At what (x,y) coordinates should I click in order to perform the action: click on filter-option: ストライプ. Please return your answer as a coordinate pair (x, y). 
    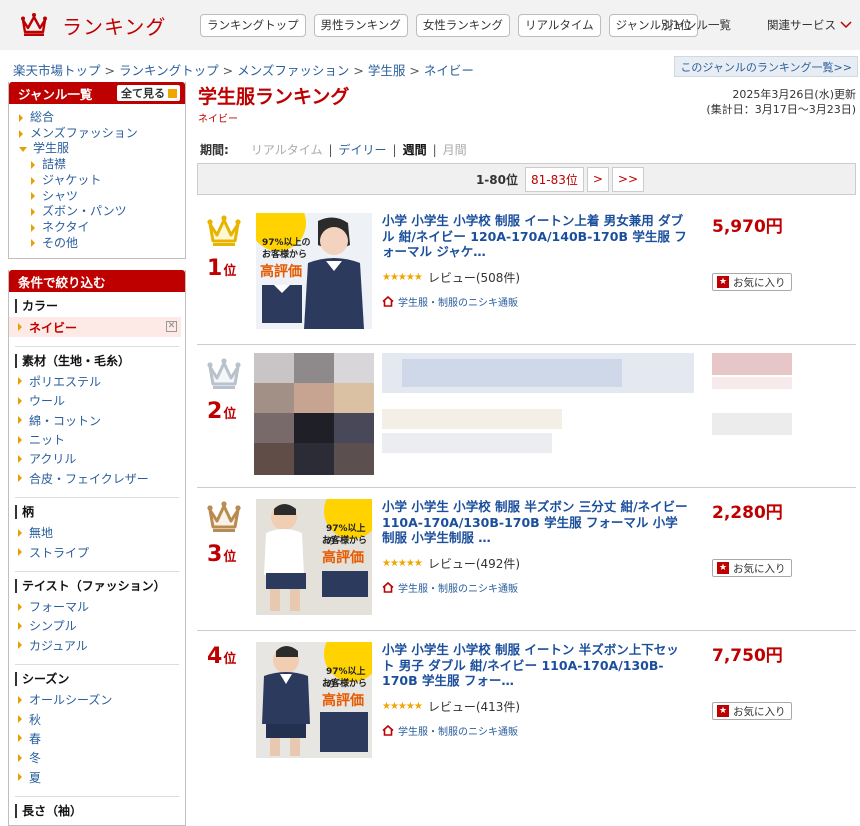
    Looking at the image, I should click on (97, 551).